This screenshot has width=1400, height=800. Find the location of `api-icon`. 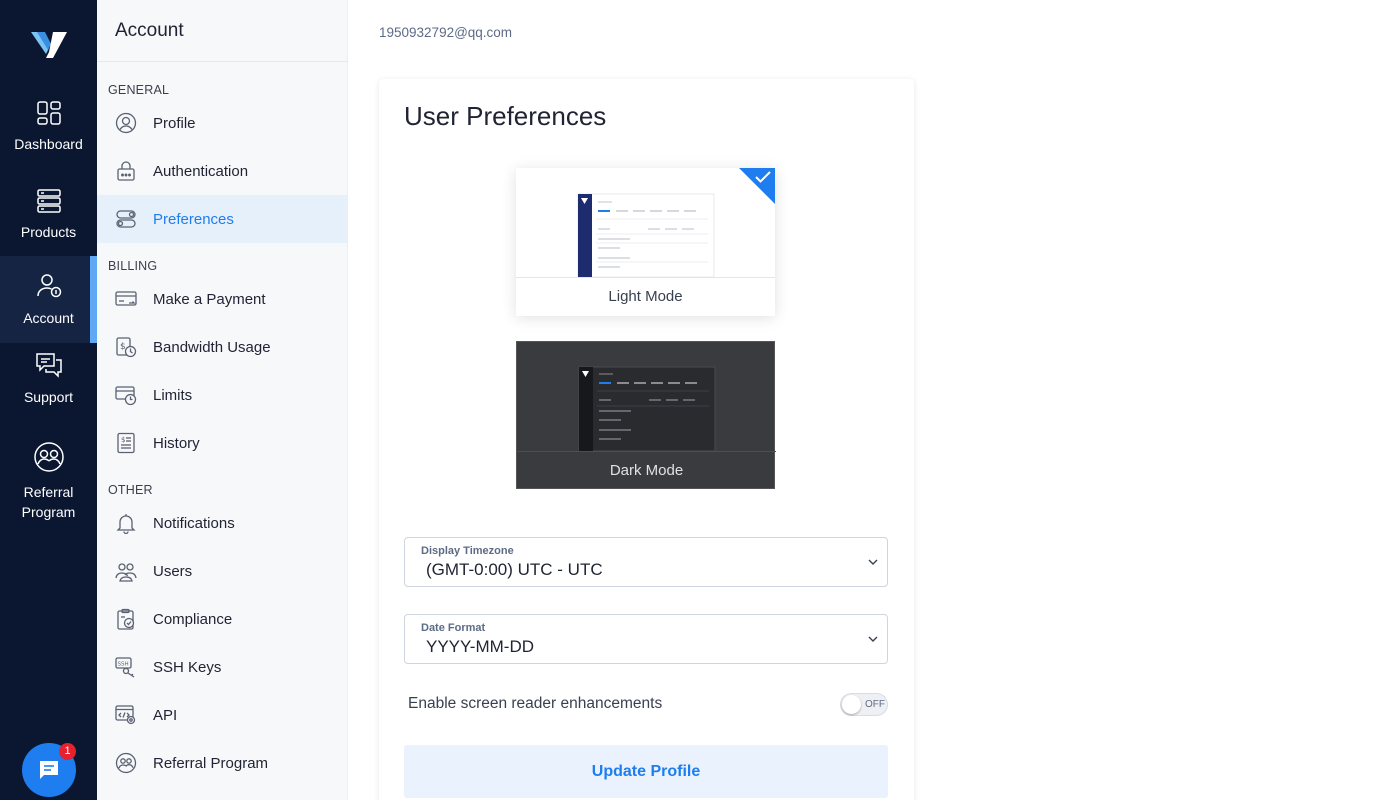

api-icon is located at coordinates (125, 715).